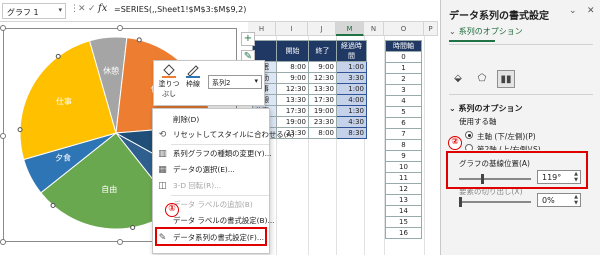 The image size is (600, 255). Describe the element at coordinates (264, 51) in the screenshot. I see `table-header-cell` at that location.